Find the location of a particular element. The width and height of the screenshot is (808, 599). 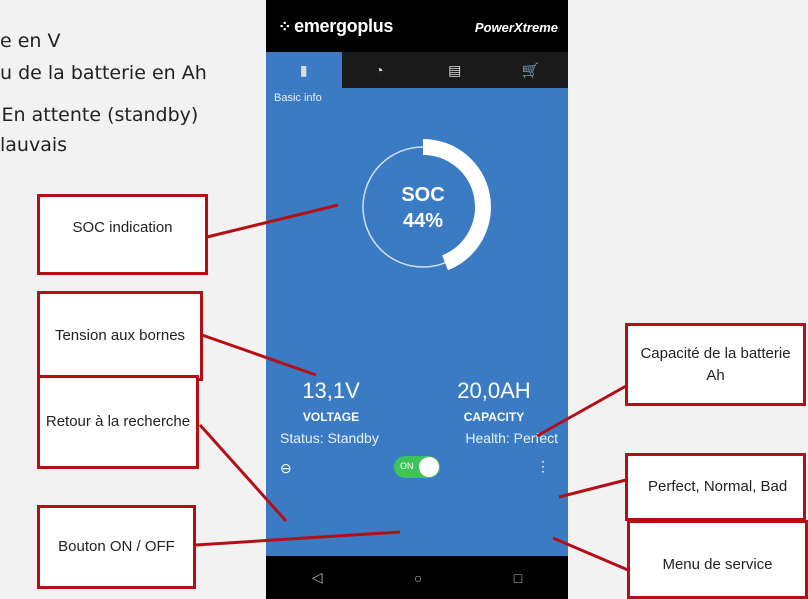

callout-soc: SOC indication is located at coordinates (122, 234).